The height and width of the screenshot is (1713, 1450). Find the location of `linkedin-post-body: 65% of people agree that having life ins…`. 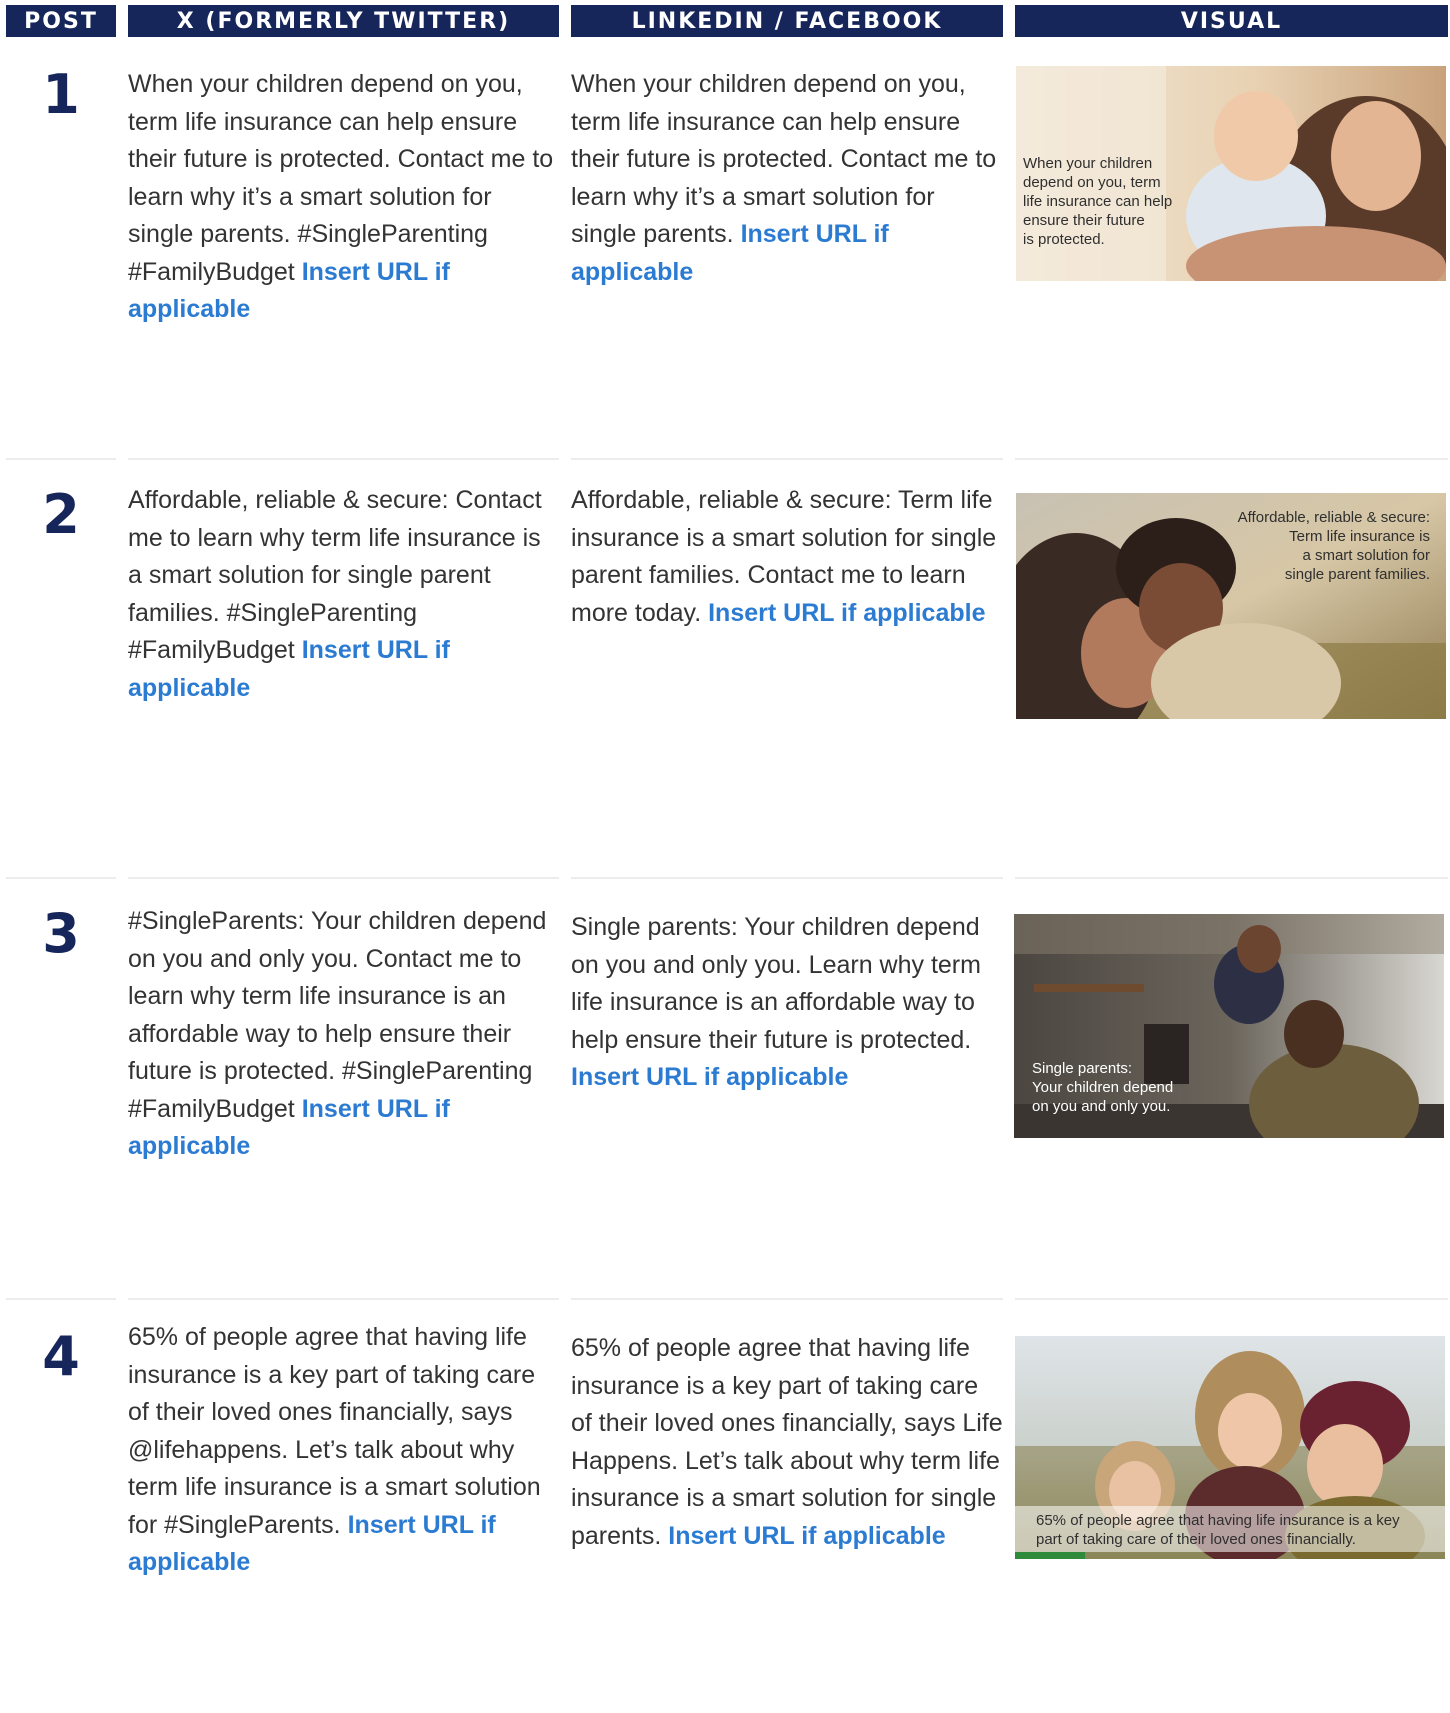

linkedin-post-body: 65% of people agree that having life ins… is located at coordinates (787, 1442).